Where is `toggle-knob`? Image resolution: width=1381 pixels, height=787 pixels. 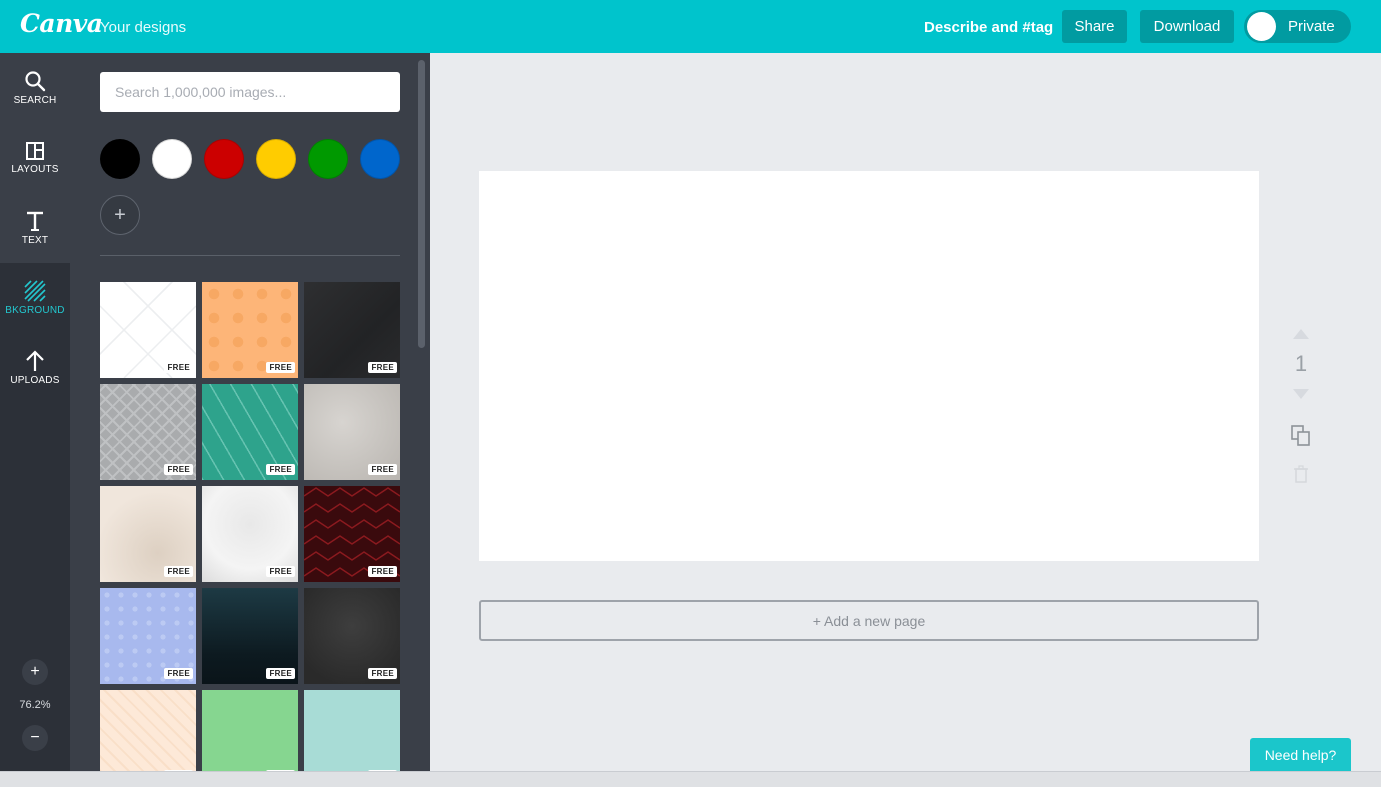
toggle-knob is located at coordinates (1261, 26).